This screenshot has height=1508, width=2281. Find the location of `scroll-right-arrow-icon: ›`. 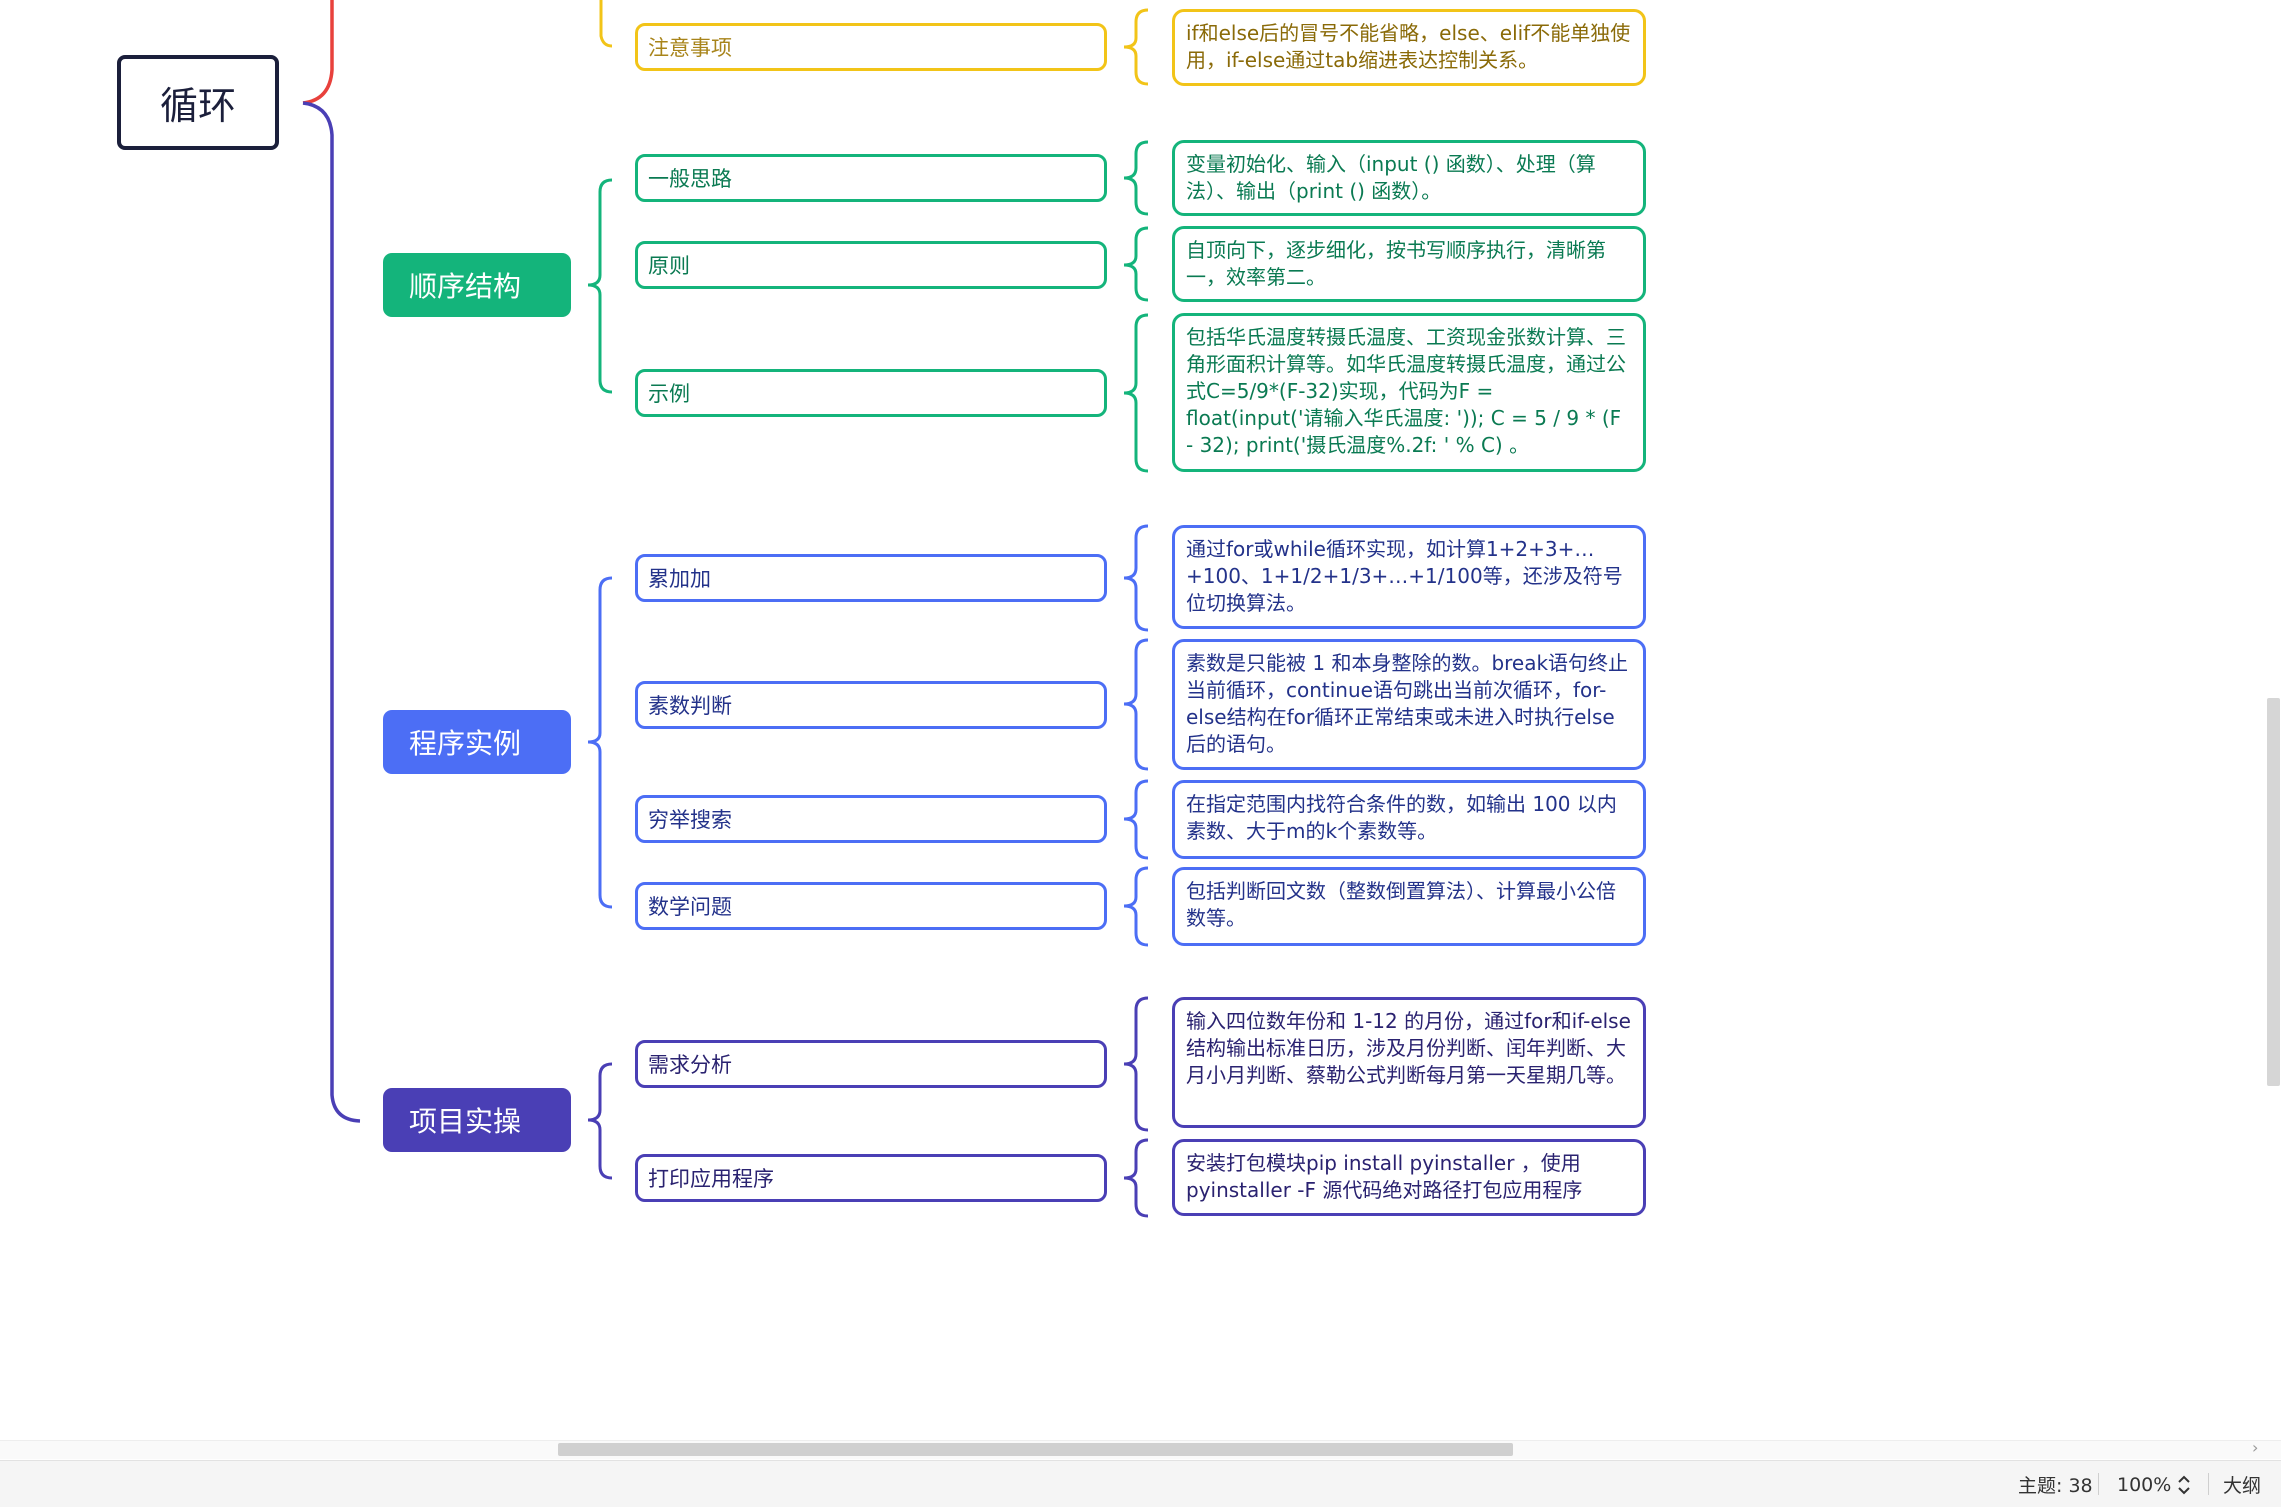

scroll-right-arrow-icon: › is located at coordinates (2255, 1447).